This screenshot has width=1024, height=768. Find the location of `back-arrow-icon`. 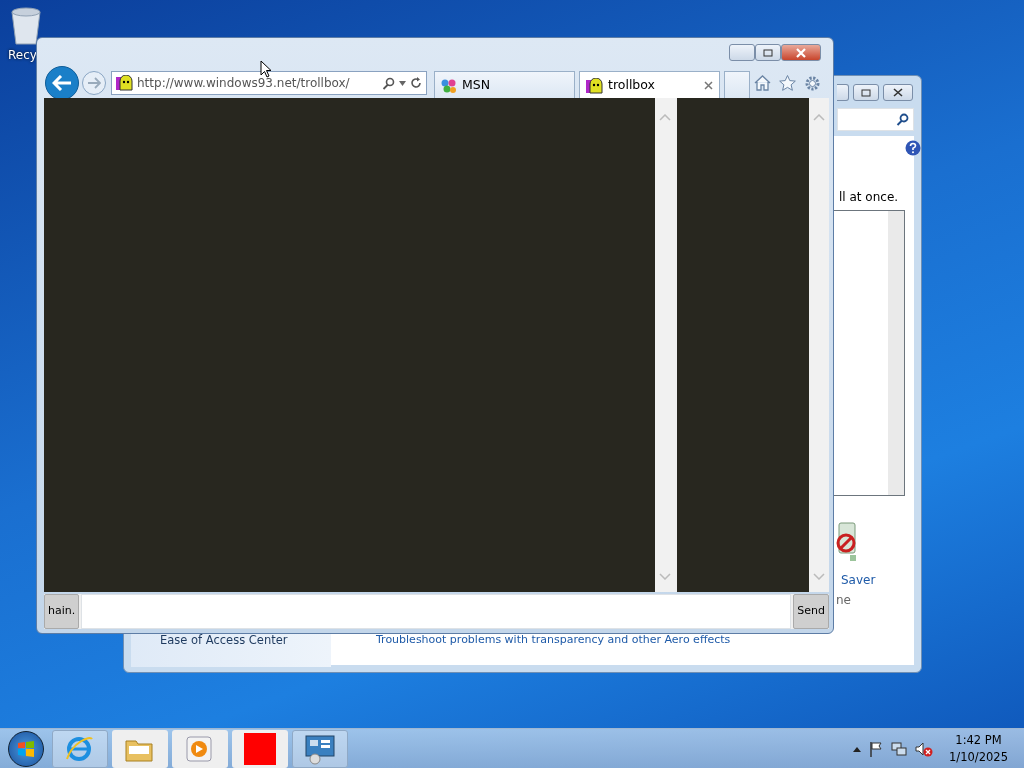

back-arrow-icon is located at coordinates (62, 83).